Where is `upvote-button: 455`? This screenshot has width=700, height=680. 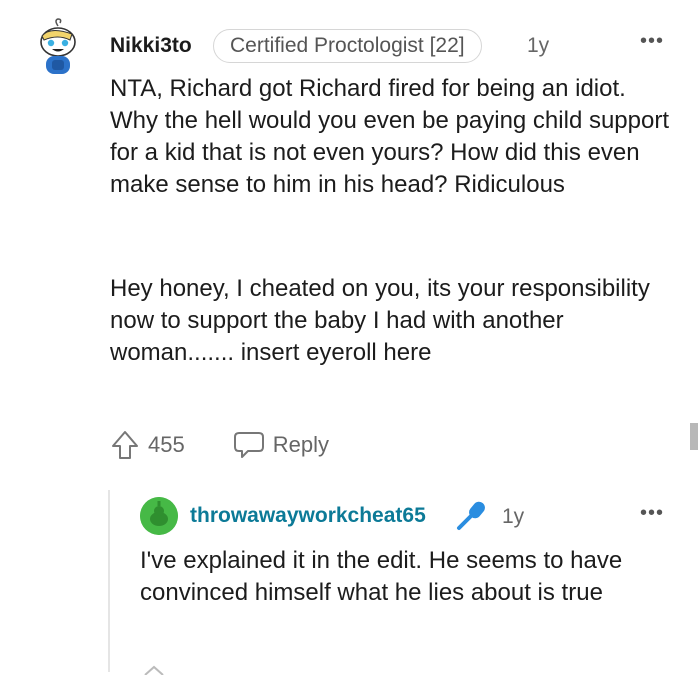 upvote-button: 455 is located at coordinates (147, 445).